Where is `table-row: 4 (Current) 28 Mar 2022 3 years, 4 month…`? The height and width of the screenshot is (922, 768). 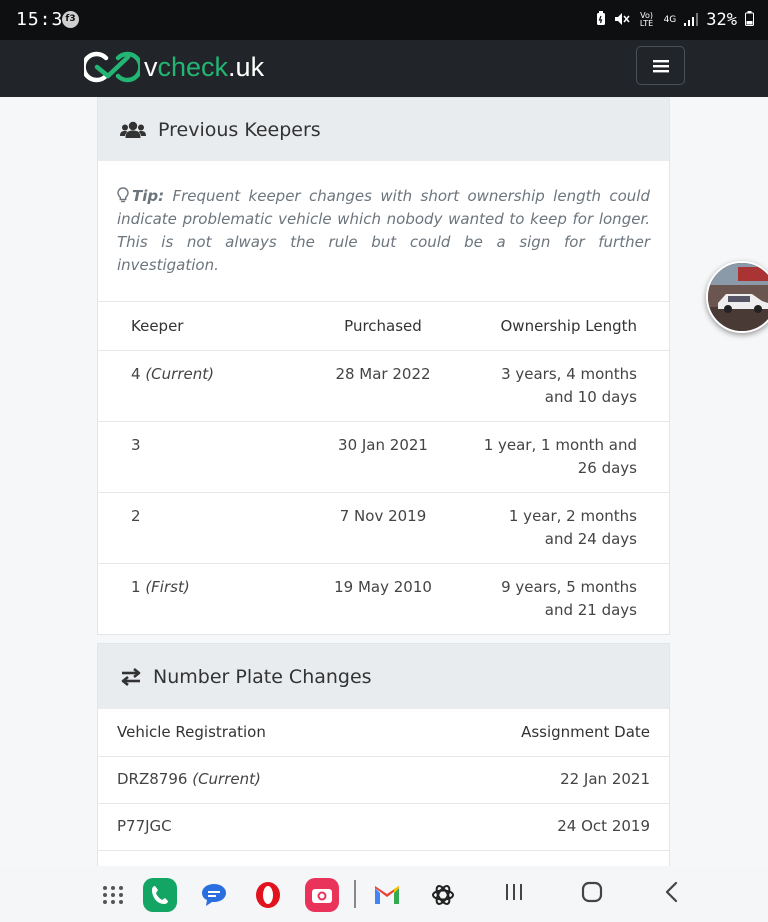 table-row: 4 (Current) 28 Mar 2022 3 years, 4 month… is located at coordinates (383, 386).